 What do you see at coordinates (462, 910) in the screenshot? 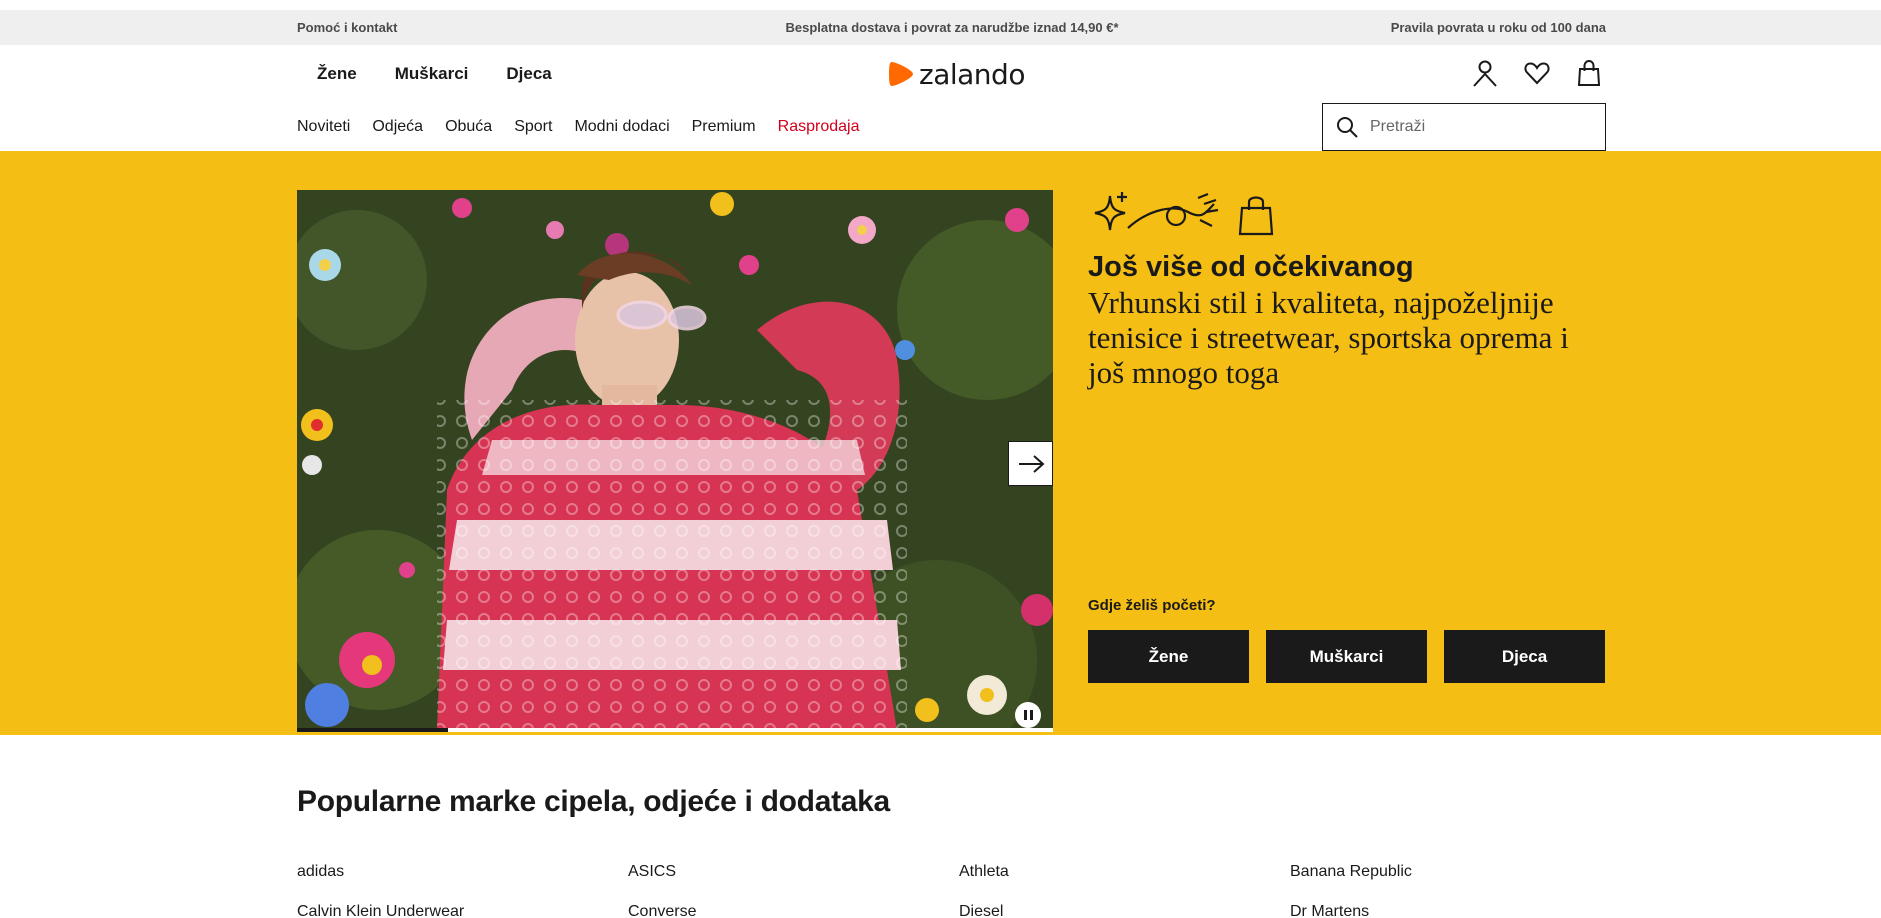
I see `brand-link: Calvin Klein Underwear` at bounding box center [462, 910].